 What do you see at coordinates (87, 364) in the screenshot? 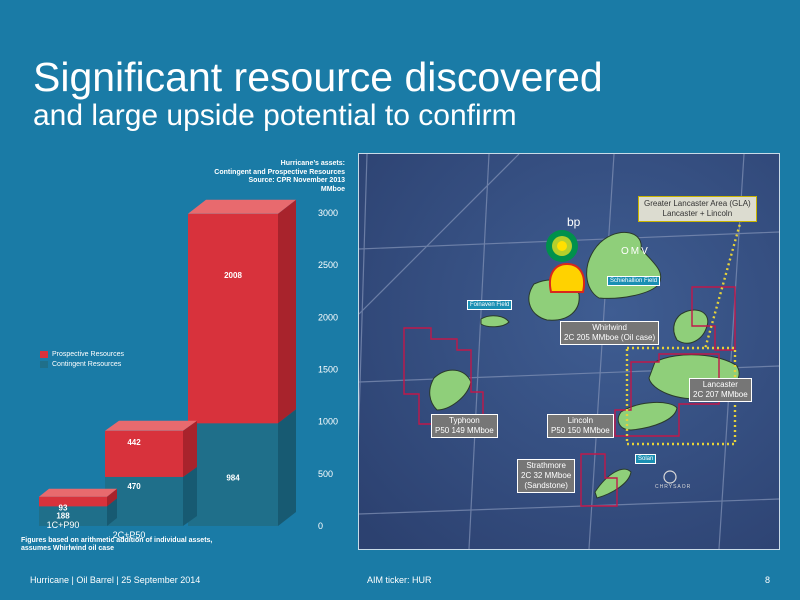
I see `legend-label-contingent: Contingent Resources` at bounding box center [87, 364].